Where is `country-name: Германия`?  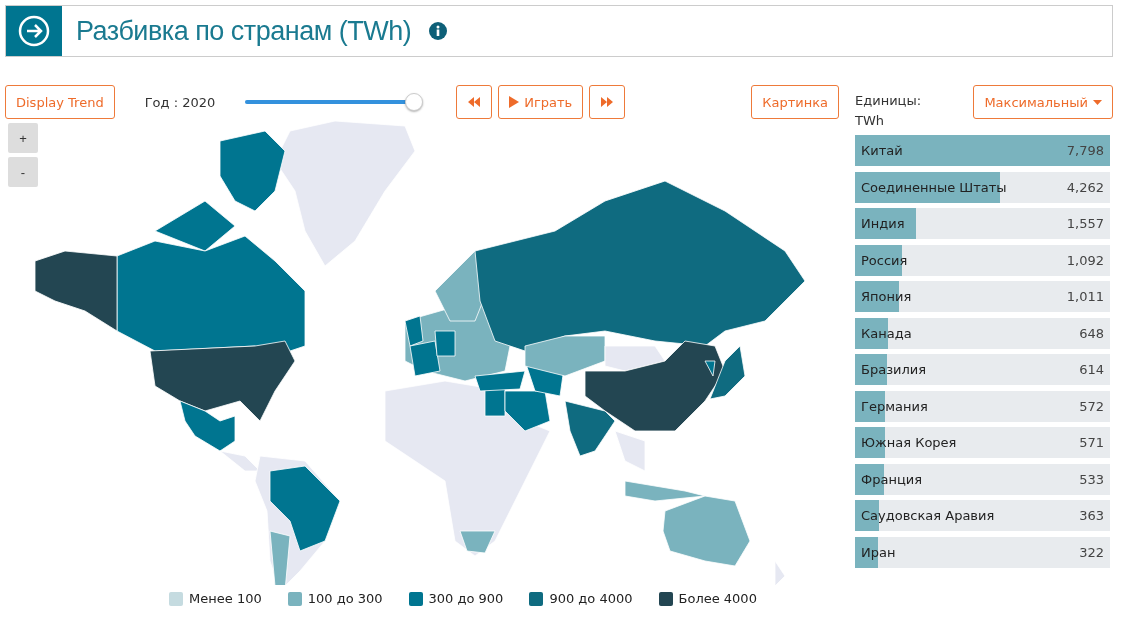
country-name: Германия is located at coordinates (894, 406).